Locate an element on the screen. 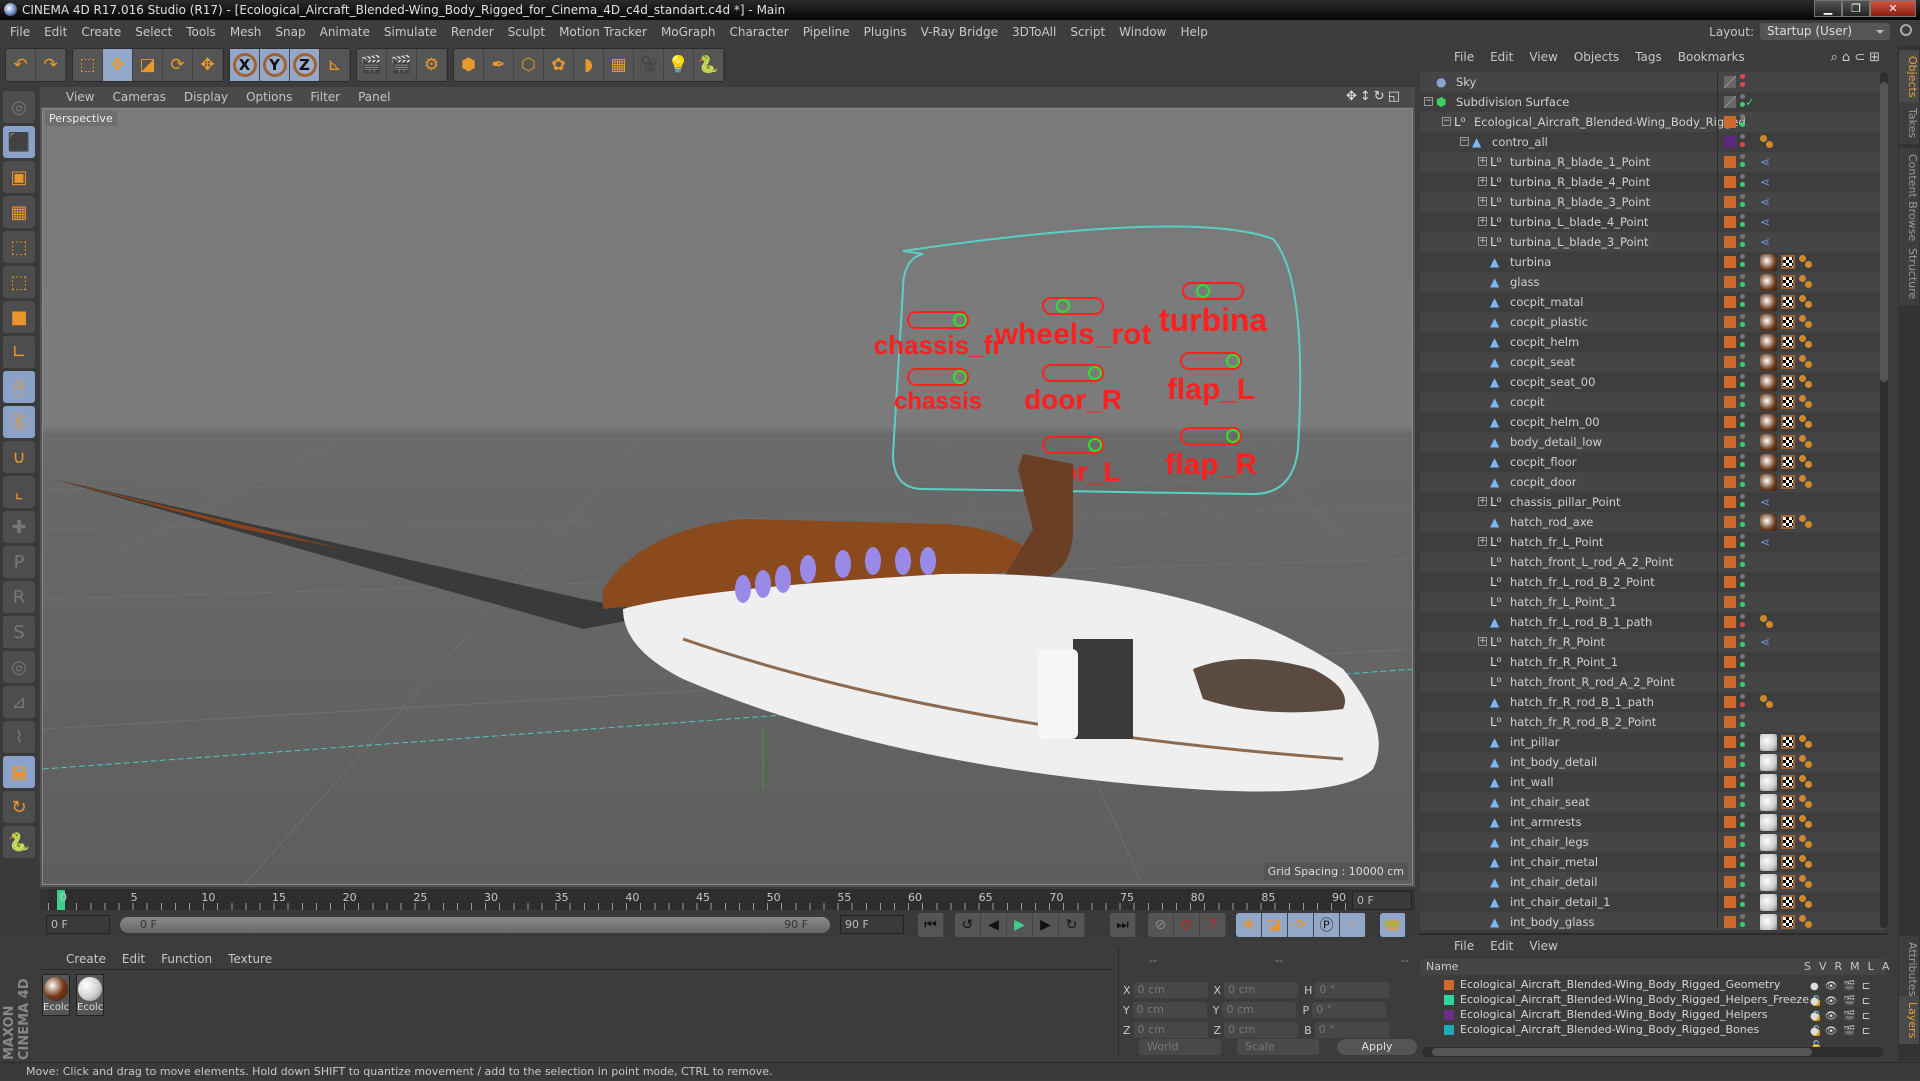 This screenshot has height=1081, width=1920. material-menu-texture: Texture is located at coordinates (250, 959).